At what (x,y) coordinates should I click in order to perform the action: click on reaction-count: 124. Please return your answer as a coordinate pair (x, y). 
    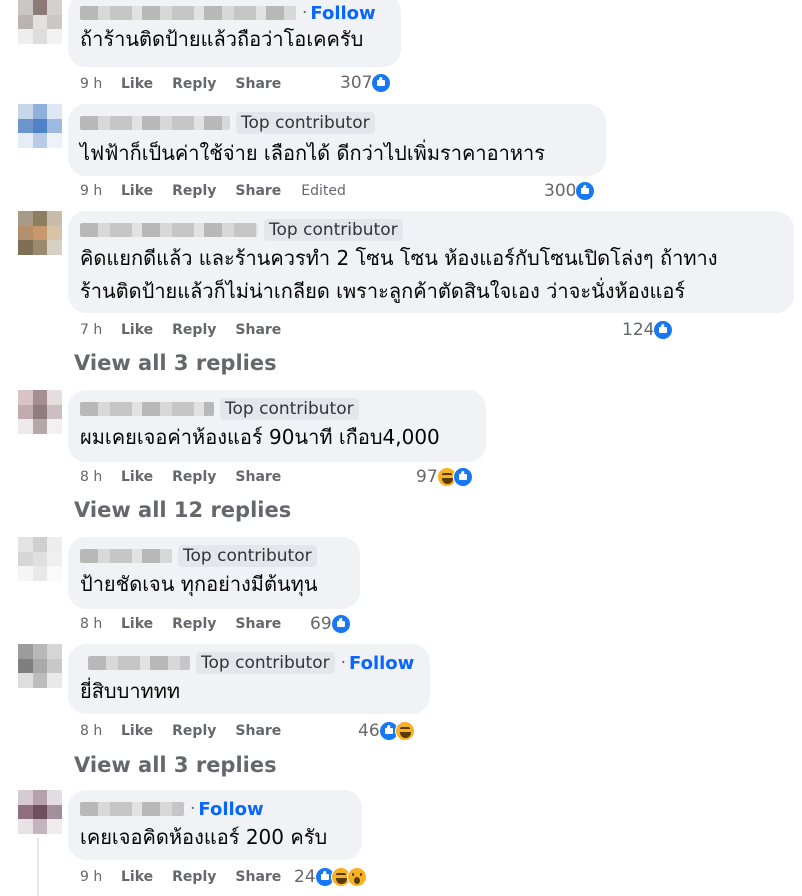
    Looking at the image, I should click on (638, 330).